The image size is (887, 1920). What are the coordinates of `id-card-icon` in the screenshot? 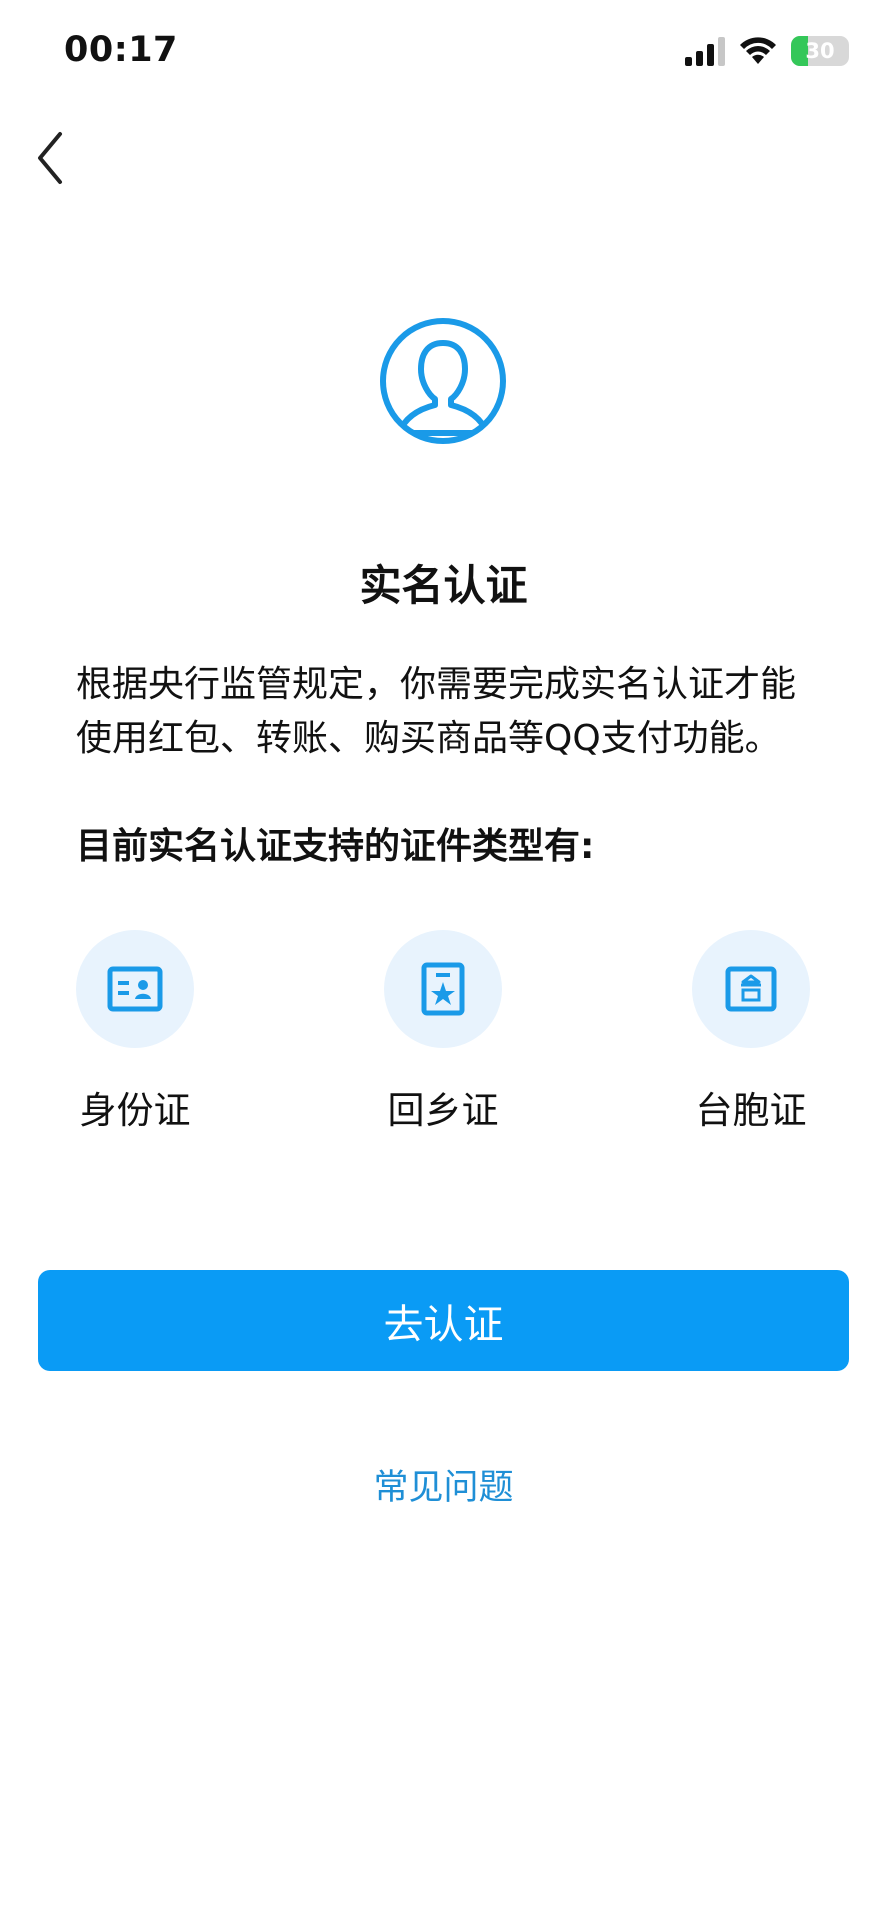 It's located at (135, 989).